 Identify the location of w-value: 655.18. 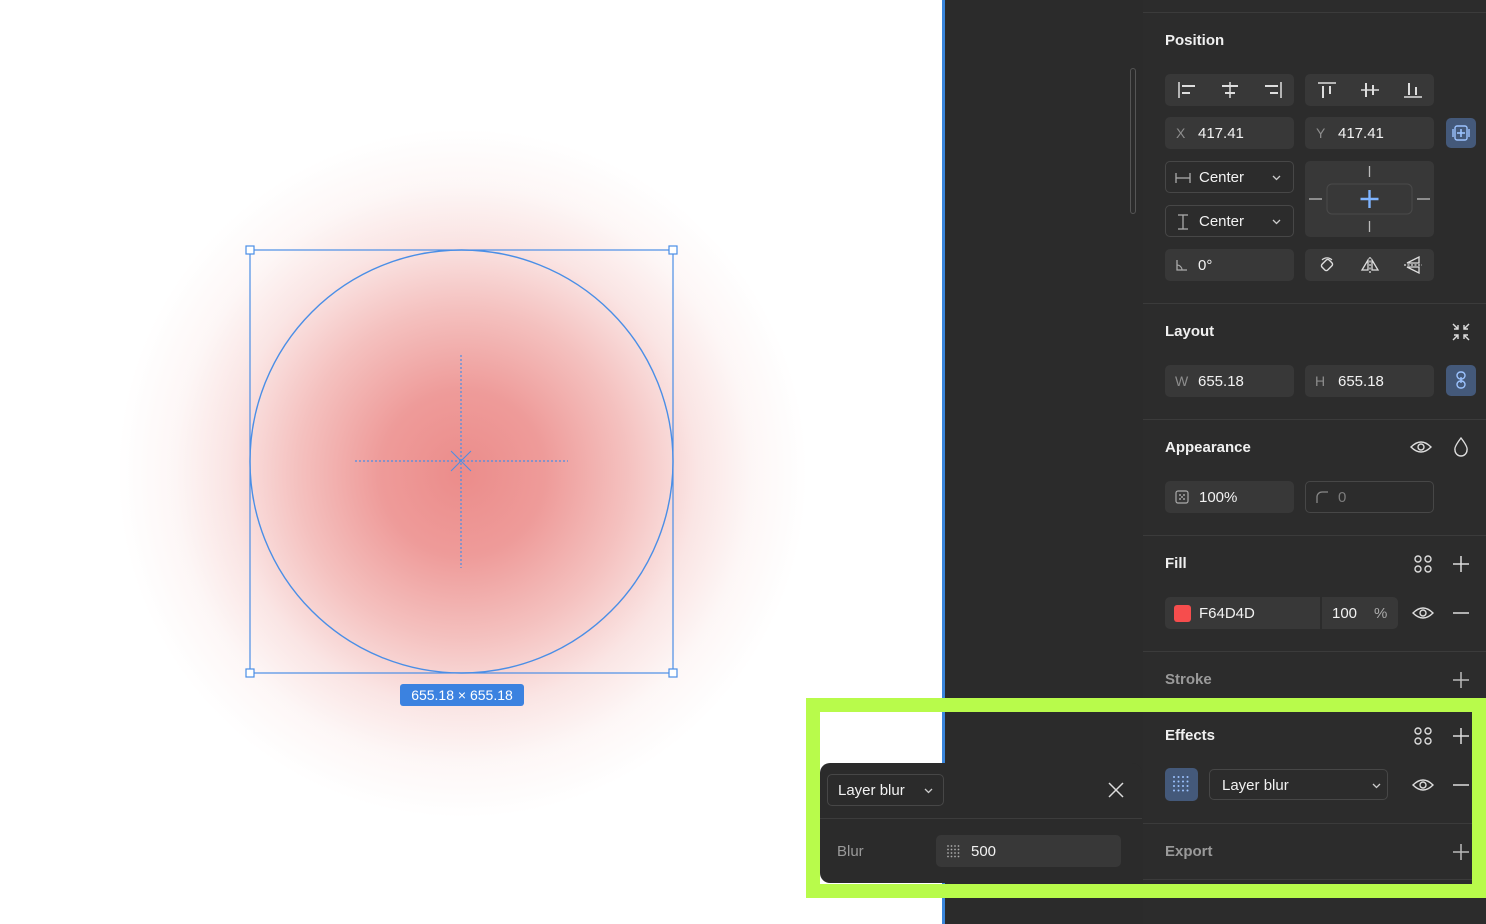
(1221, 381).